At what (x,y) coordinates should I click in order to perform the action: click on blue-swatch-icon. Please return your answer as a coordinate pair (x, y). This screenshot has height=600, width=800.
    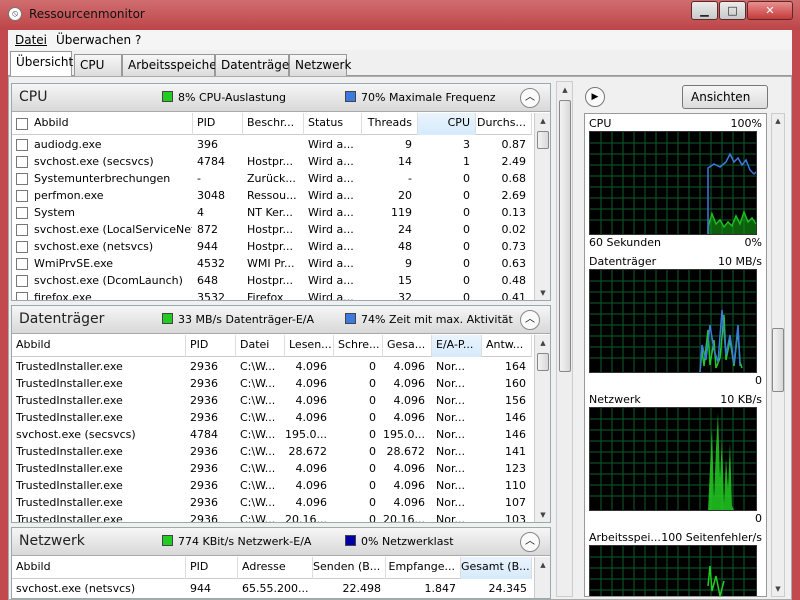
    Looking at the image, I should click on (350, 318).